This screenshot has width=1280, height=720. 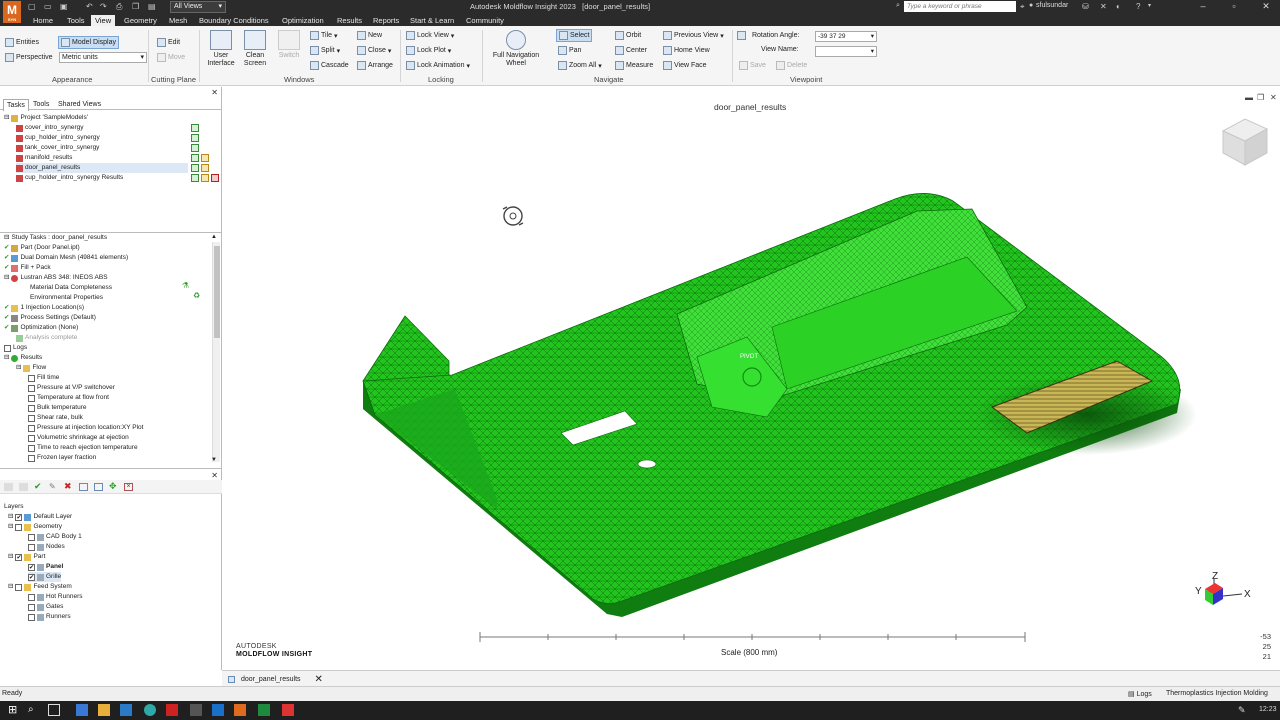 What do you see at coordinates (102, 168) in the screenshot?
I see `study-item-selected: door_panel_results` at bounding box center [102, 168].